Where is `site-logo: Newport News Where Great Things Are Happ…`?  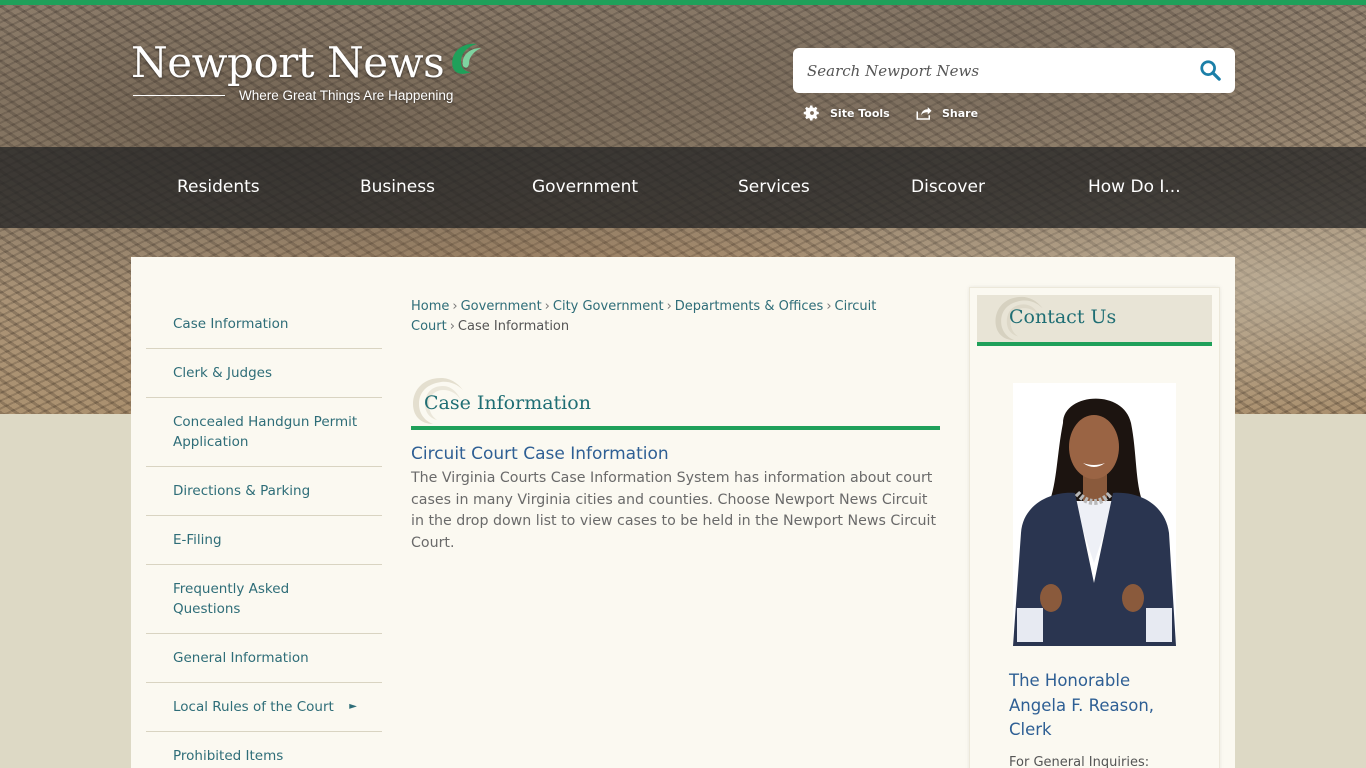 site-logo: Newport News Where Great Things Are Happ… is located at coordinates (311, 74).